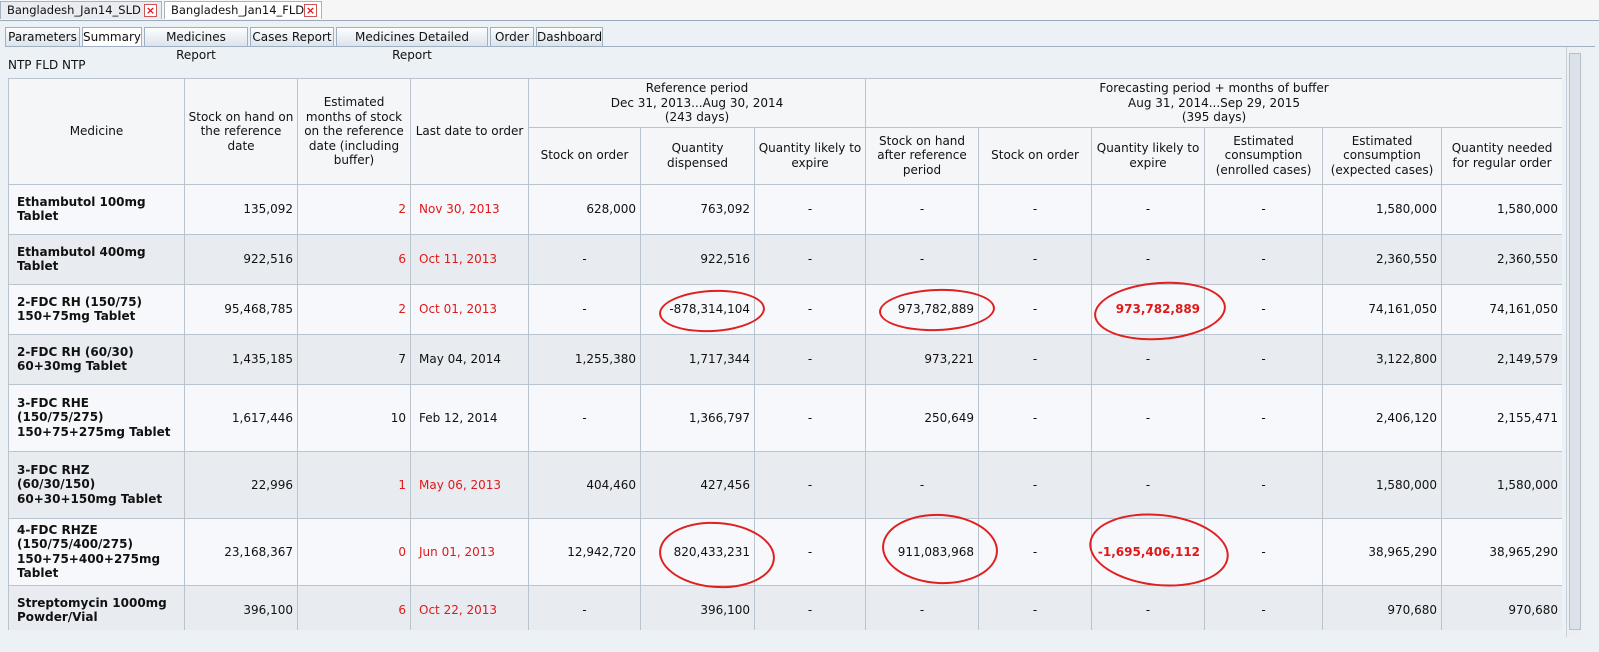  I want to click on col-header-ref-quantity-expire: Quantity likely to expire, so click(810, 155).